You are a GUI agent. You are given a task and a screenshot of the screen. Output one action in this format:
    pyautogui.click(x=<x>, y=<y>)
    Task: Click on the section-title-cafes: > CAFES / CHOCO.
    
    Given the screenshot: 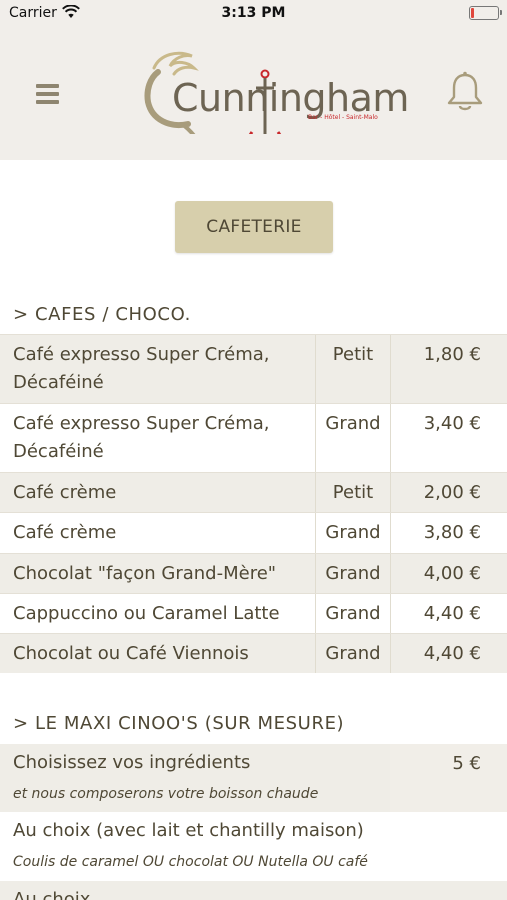 What is the action you would take?
    pyautogui.click(x=102, y=314)
    